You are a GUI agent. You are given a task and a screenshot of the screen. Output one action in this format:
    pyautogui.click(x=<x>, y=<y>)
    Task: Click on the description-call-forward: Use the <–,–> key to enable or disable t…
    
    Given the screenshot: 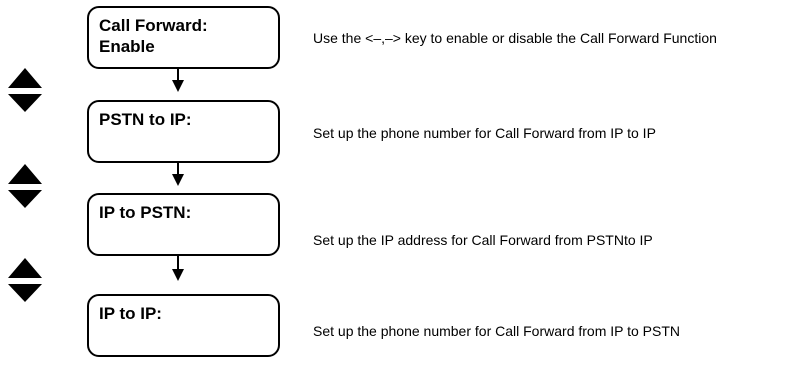 What is the action you would take?
    pyautogui.click(x=515, y=38)
    